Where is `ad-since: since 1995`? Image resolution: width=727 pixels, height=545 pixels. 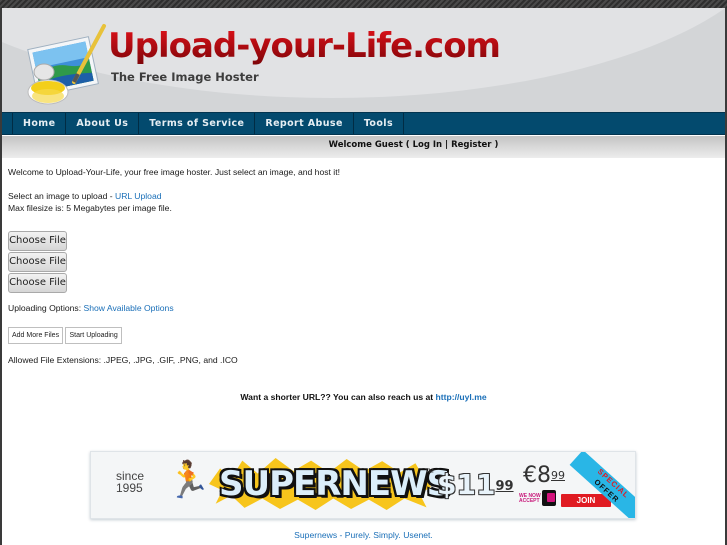 ad-since: since 1995 is located at coordinates (130, 482).